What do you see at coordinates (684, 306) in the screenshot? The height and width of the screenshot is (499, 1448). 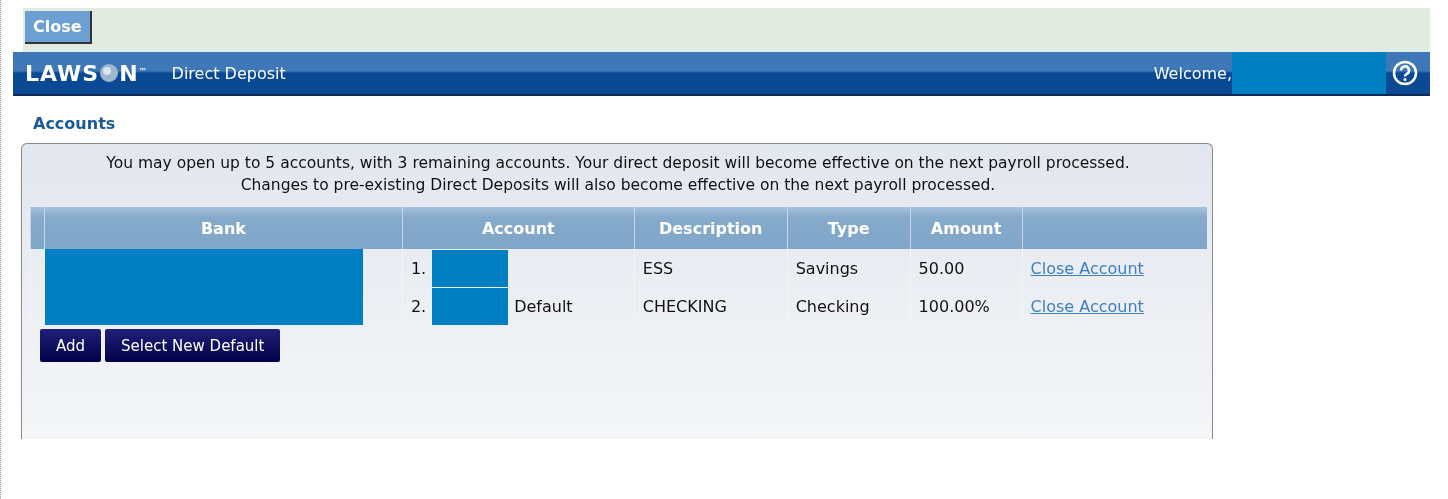 I see `table-cell: CHECKING` at bounding box center [684, 306].